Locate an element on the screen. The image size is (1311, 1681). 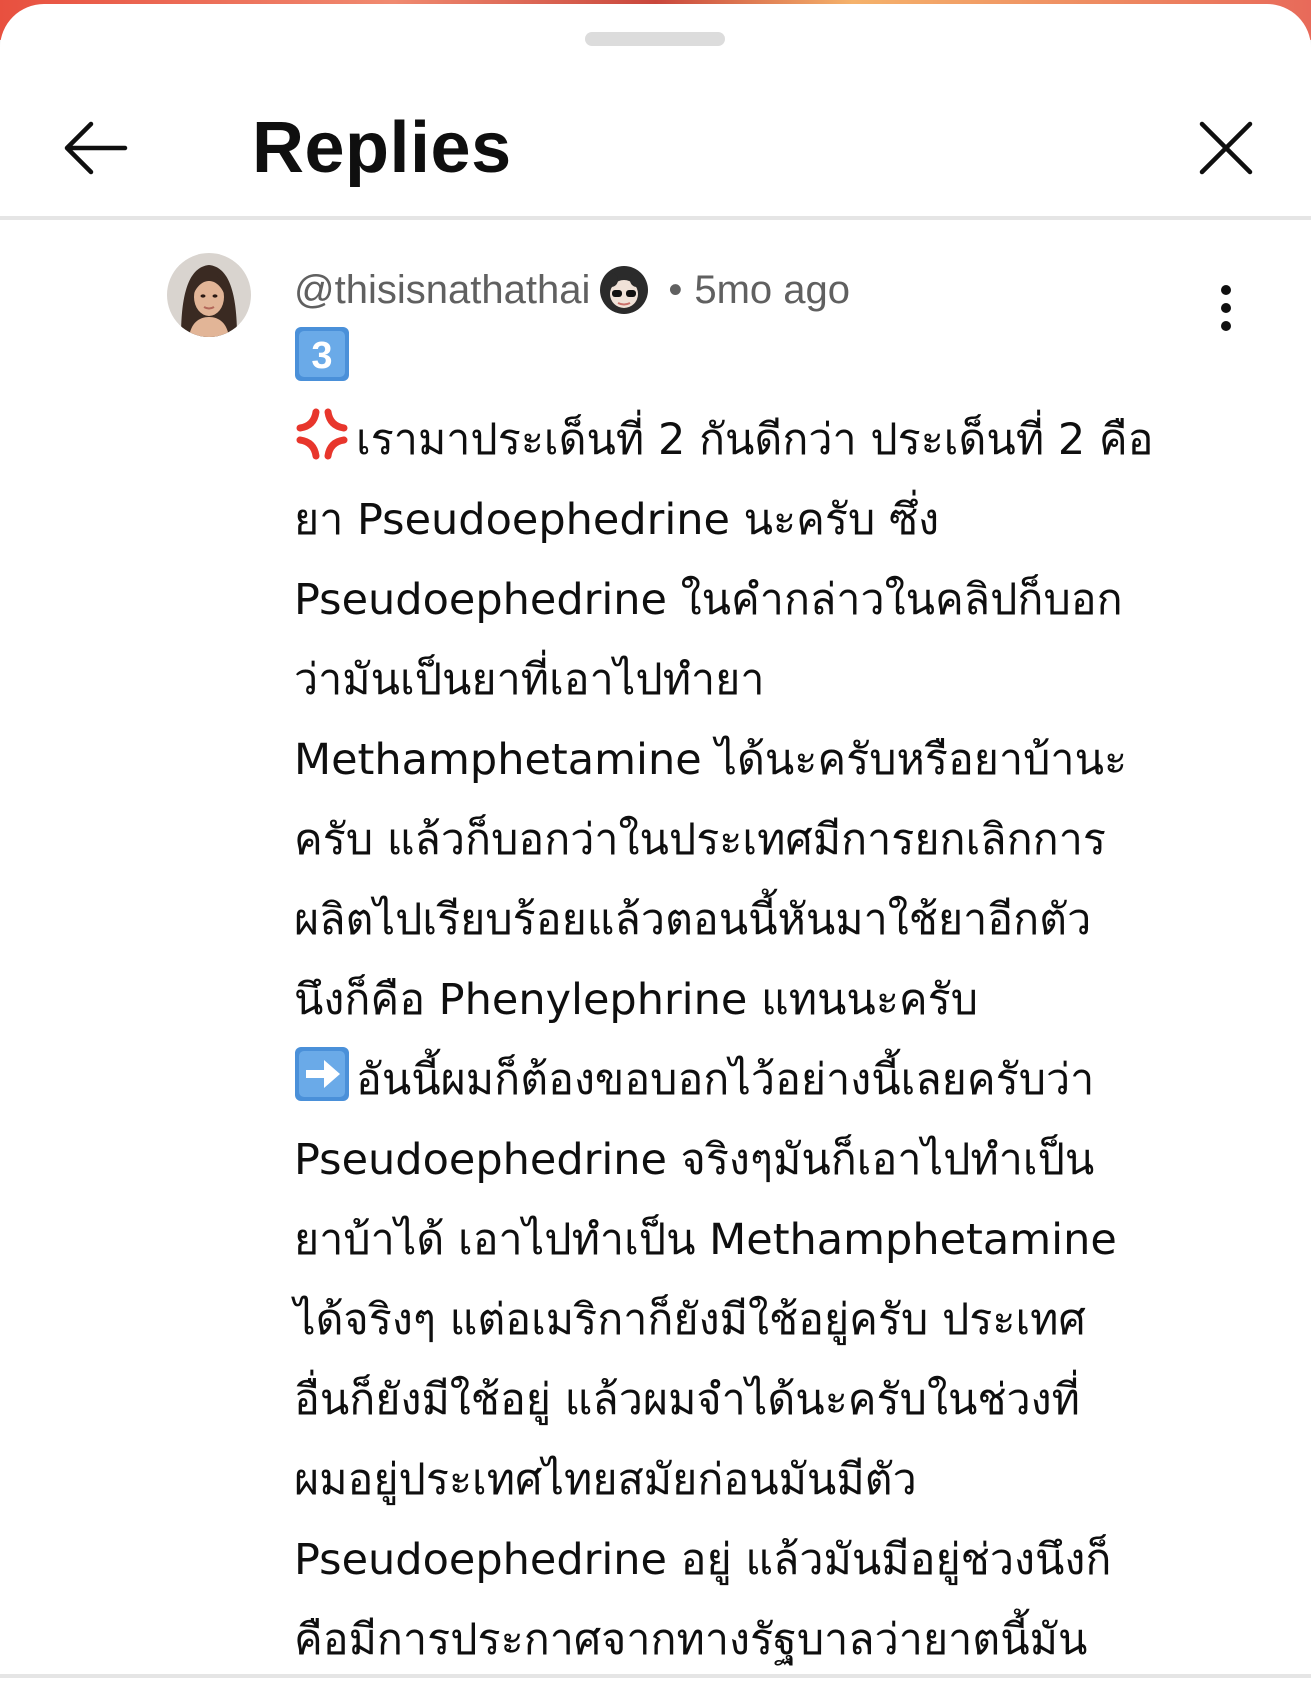
page-title: Replies is located at coordinates (382, 148).